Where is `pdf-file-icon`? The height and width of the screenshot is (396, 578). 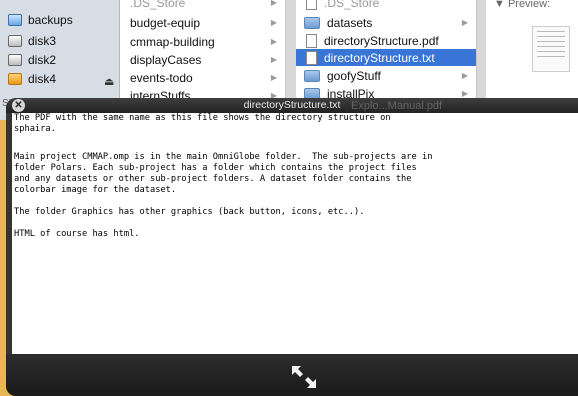
pdf-file-icon is located at coordinates (311, 40).